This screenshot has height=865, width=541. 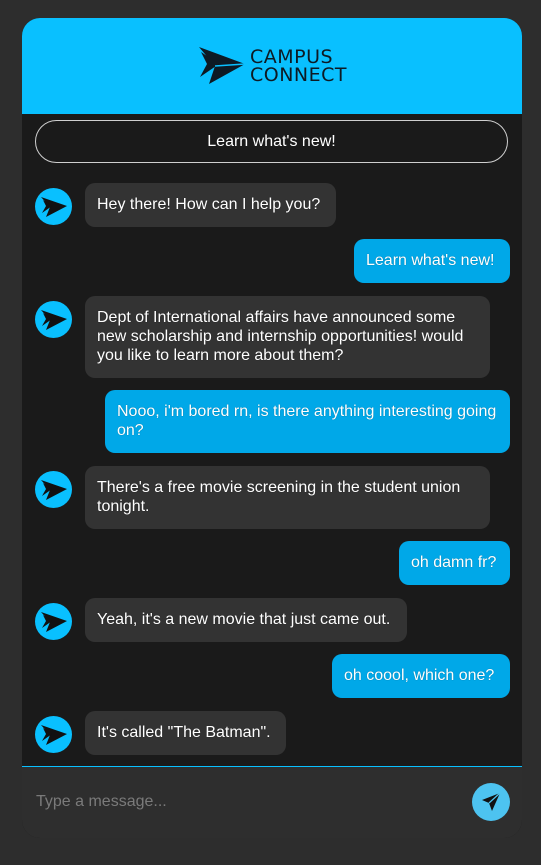 I want to click on quick-reply-button: Learn what's new!, so click(x=271, y=141).